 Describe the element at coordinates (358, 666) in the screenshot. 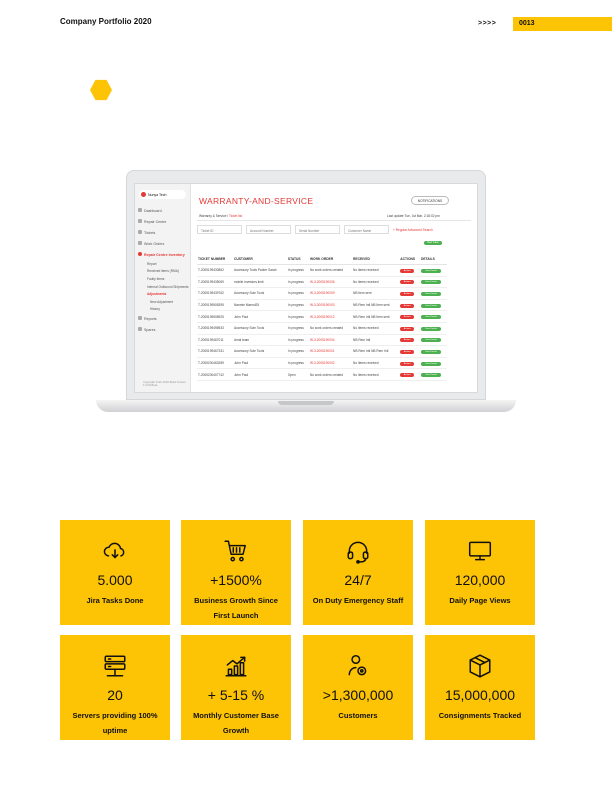

I see `user-settings-icon` at that location.